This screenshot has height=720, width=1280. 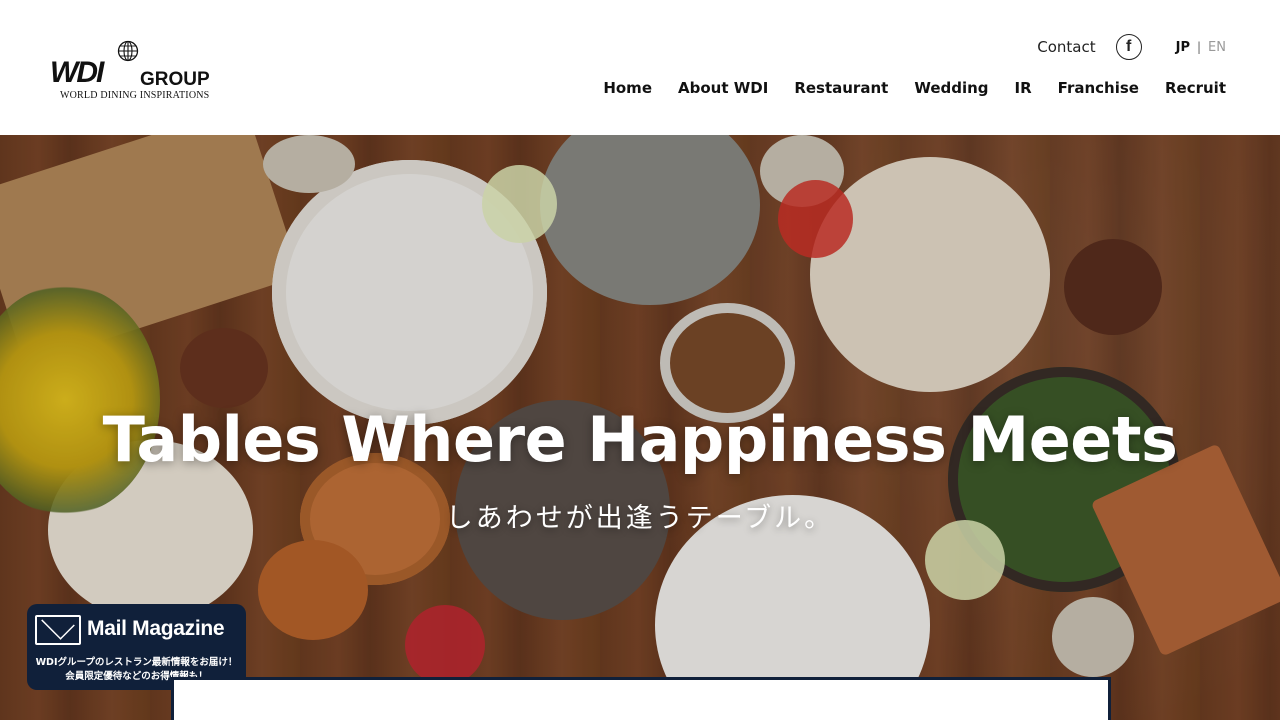 What do you see at coordinates (128, 51) in the screenshot?
I see `globe-icon` at bounding box center [128, 51].